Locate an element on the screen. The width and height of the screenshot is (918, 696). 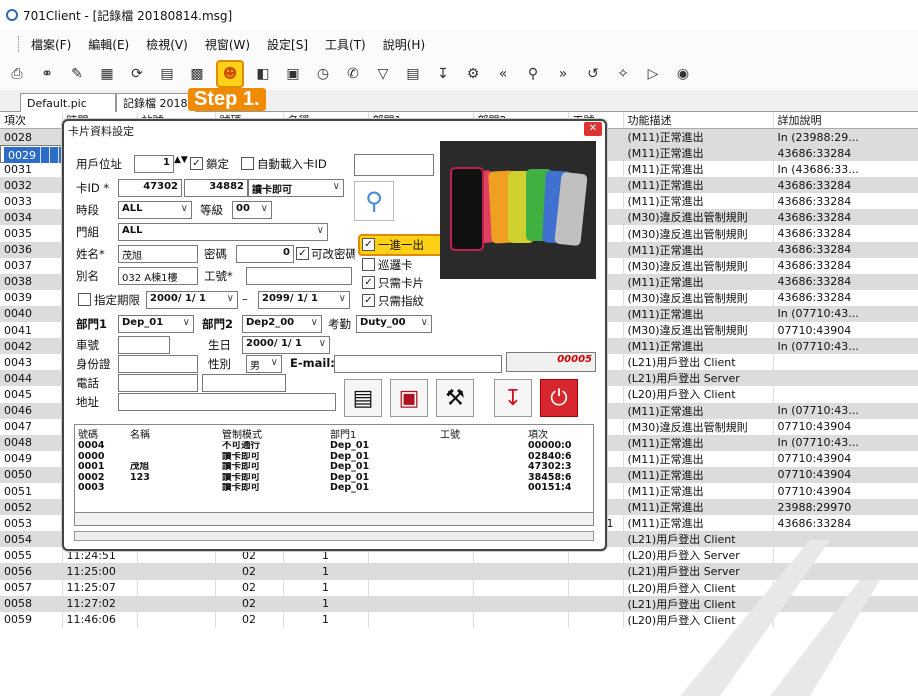
name-field: 茂旭 is located at coordinates (158, 254).